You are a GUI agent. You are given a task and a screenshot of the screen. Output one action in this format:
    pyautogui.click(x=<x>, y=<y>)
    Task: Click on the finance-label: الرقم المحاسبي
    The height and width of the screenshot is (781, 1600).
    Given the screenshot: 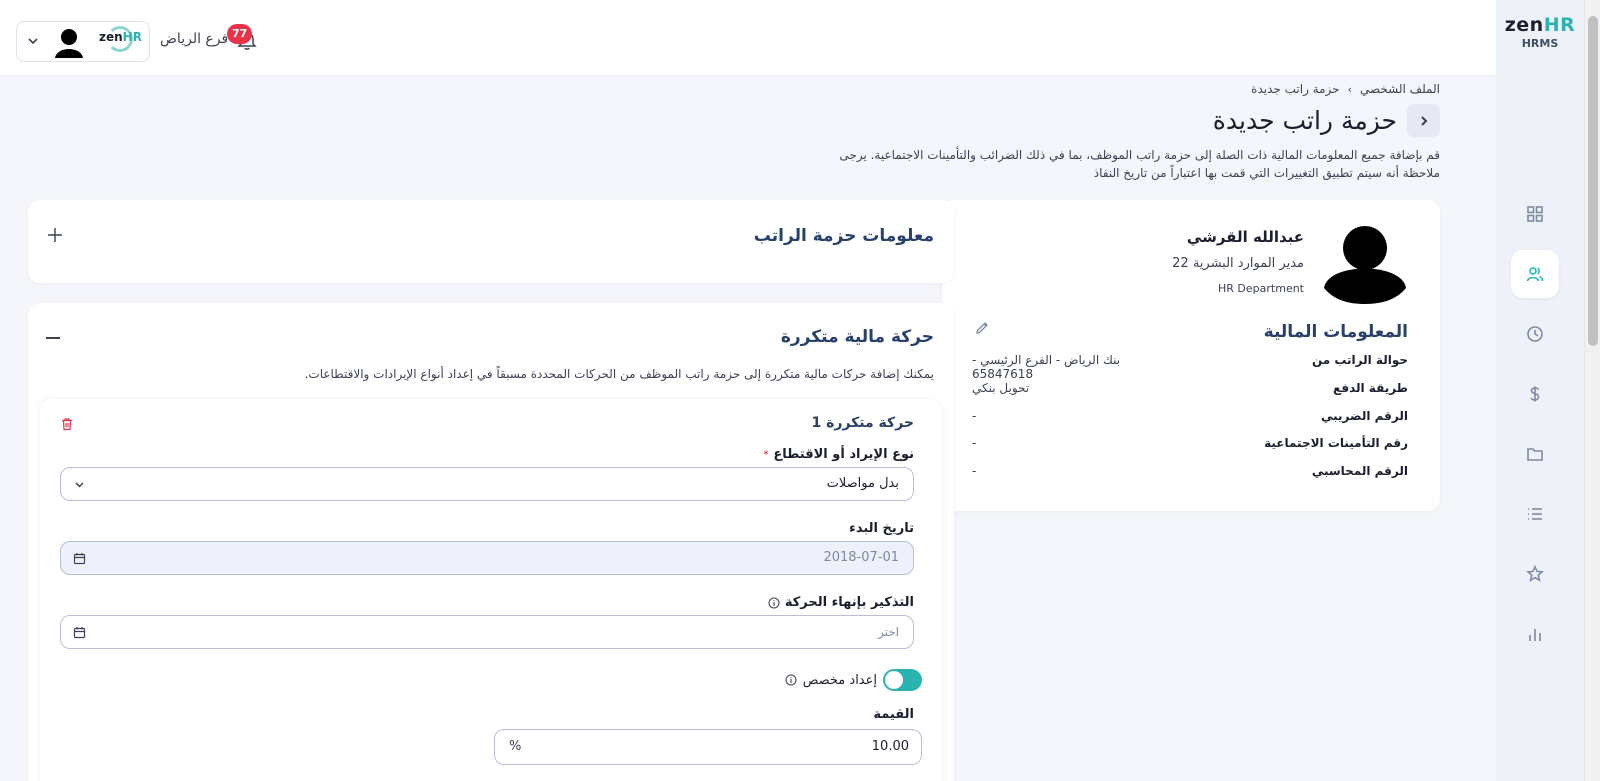 What is the action you would take?
    pyautogui.click(x=1359, y=471)
    